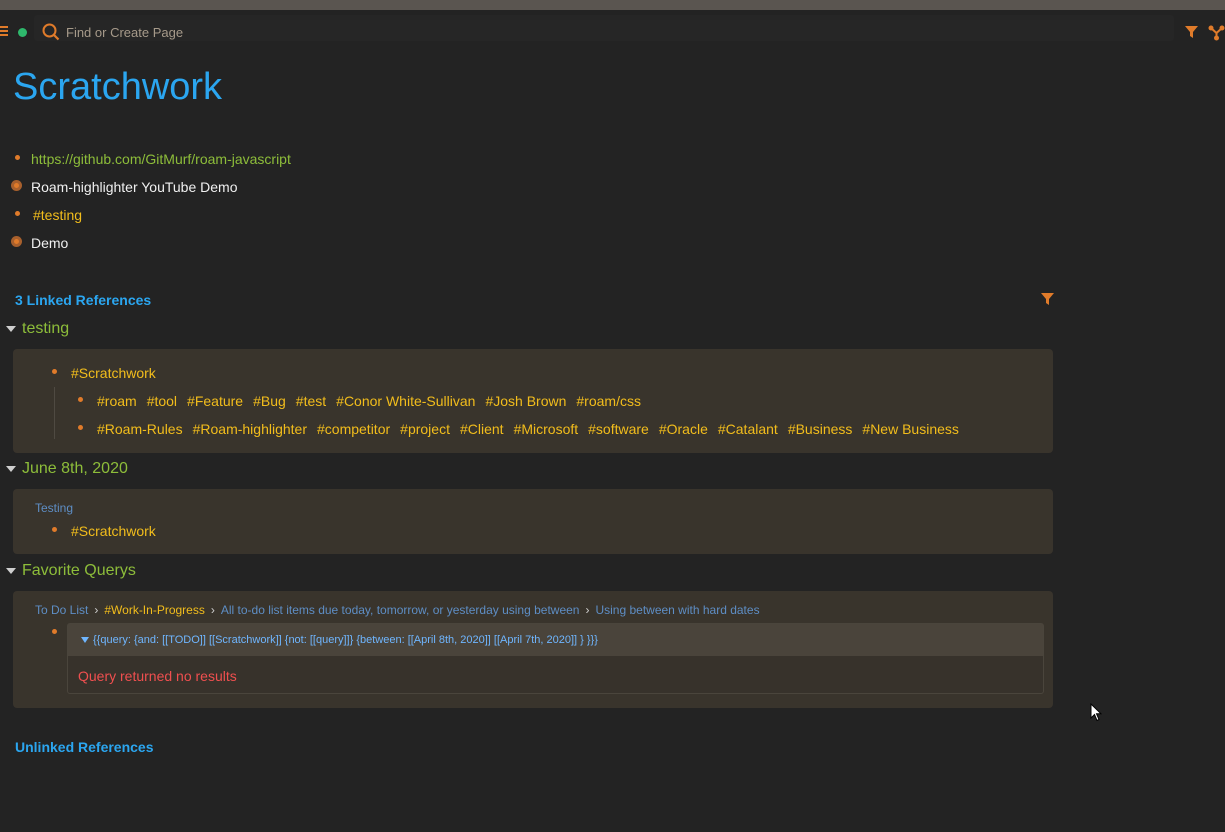 The image size is (1225, 832). Describe the element at coordinates (353, 429) in the screenshot. I see `tag-link: #competitor` at that location.